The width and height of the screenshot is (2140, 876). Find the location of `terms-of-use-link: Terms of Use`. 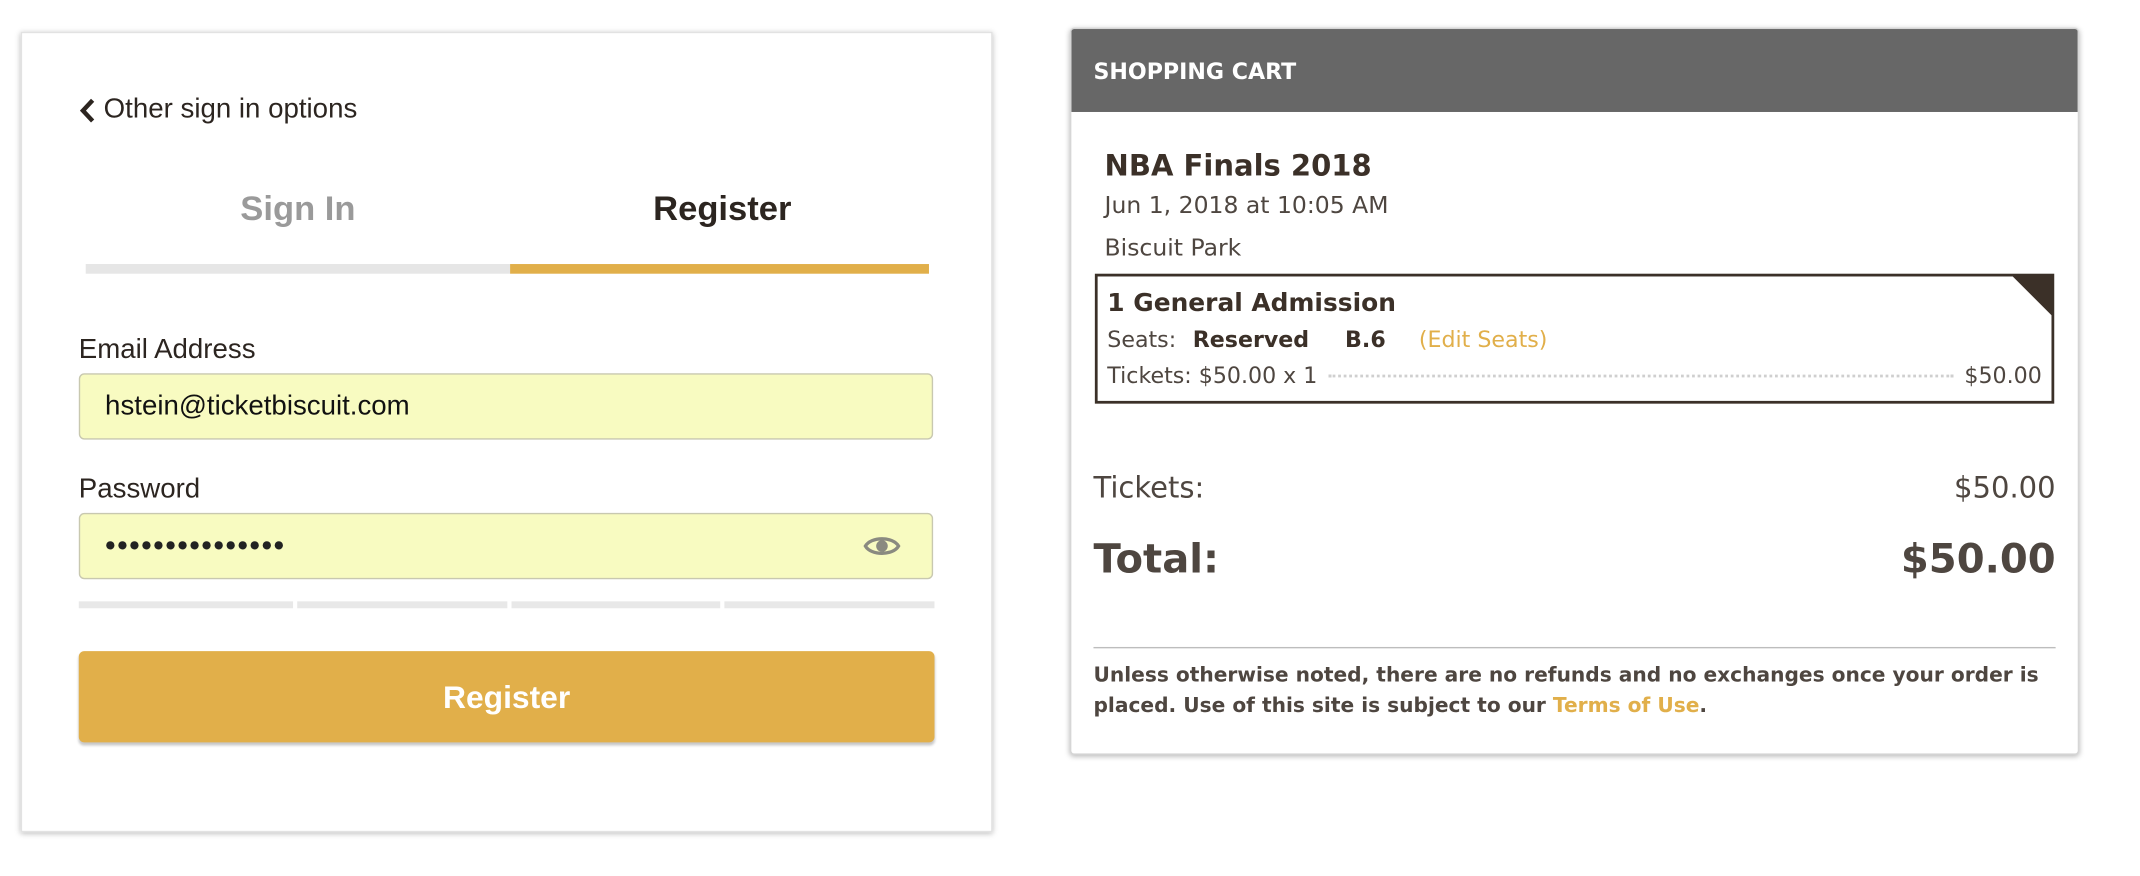

terms-of-use-link: Terms of Use is located at coordinates (1626, 706).